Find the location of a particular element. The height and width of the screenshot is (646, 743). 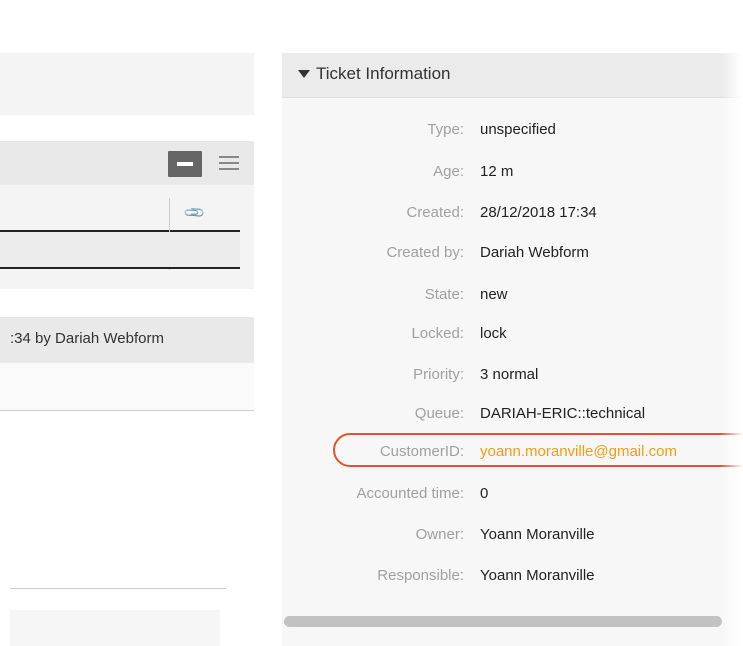

state-label: State: is located at coordinates (444, 294).